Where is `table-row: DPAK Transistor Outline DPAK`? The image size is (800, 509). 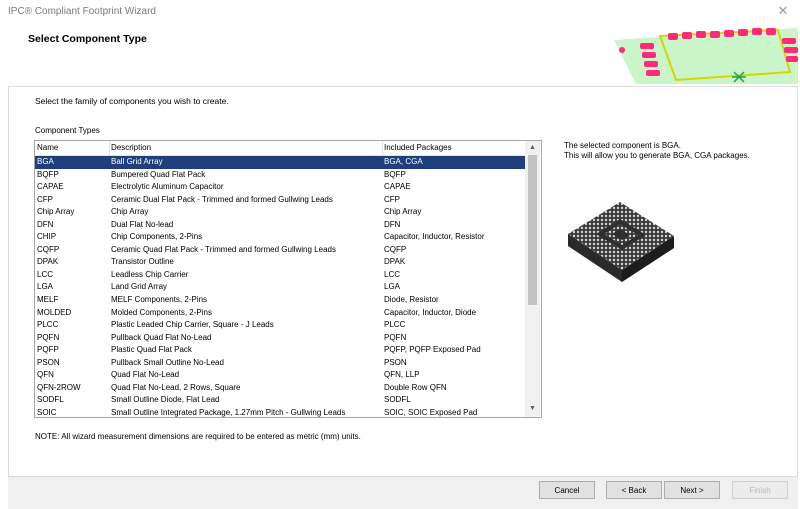 table-row: DPAK Transistor Outline DPAK is located at coordinates (280, 262).